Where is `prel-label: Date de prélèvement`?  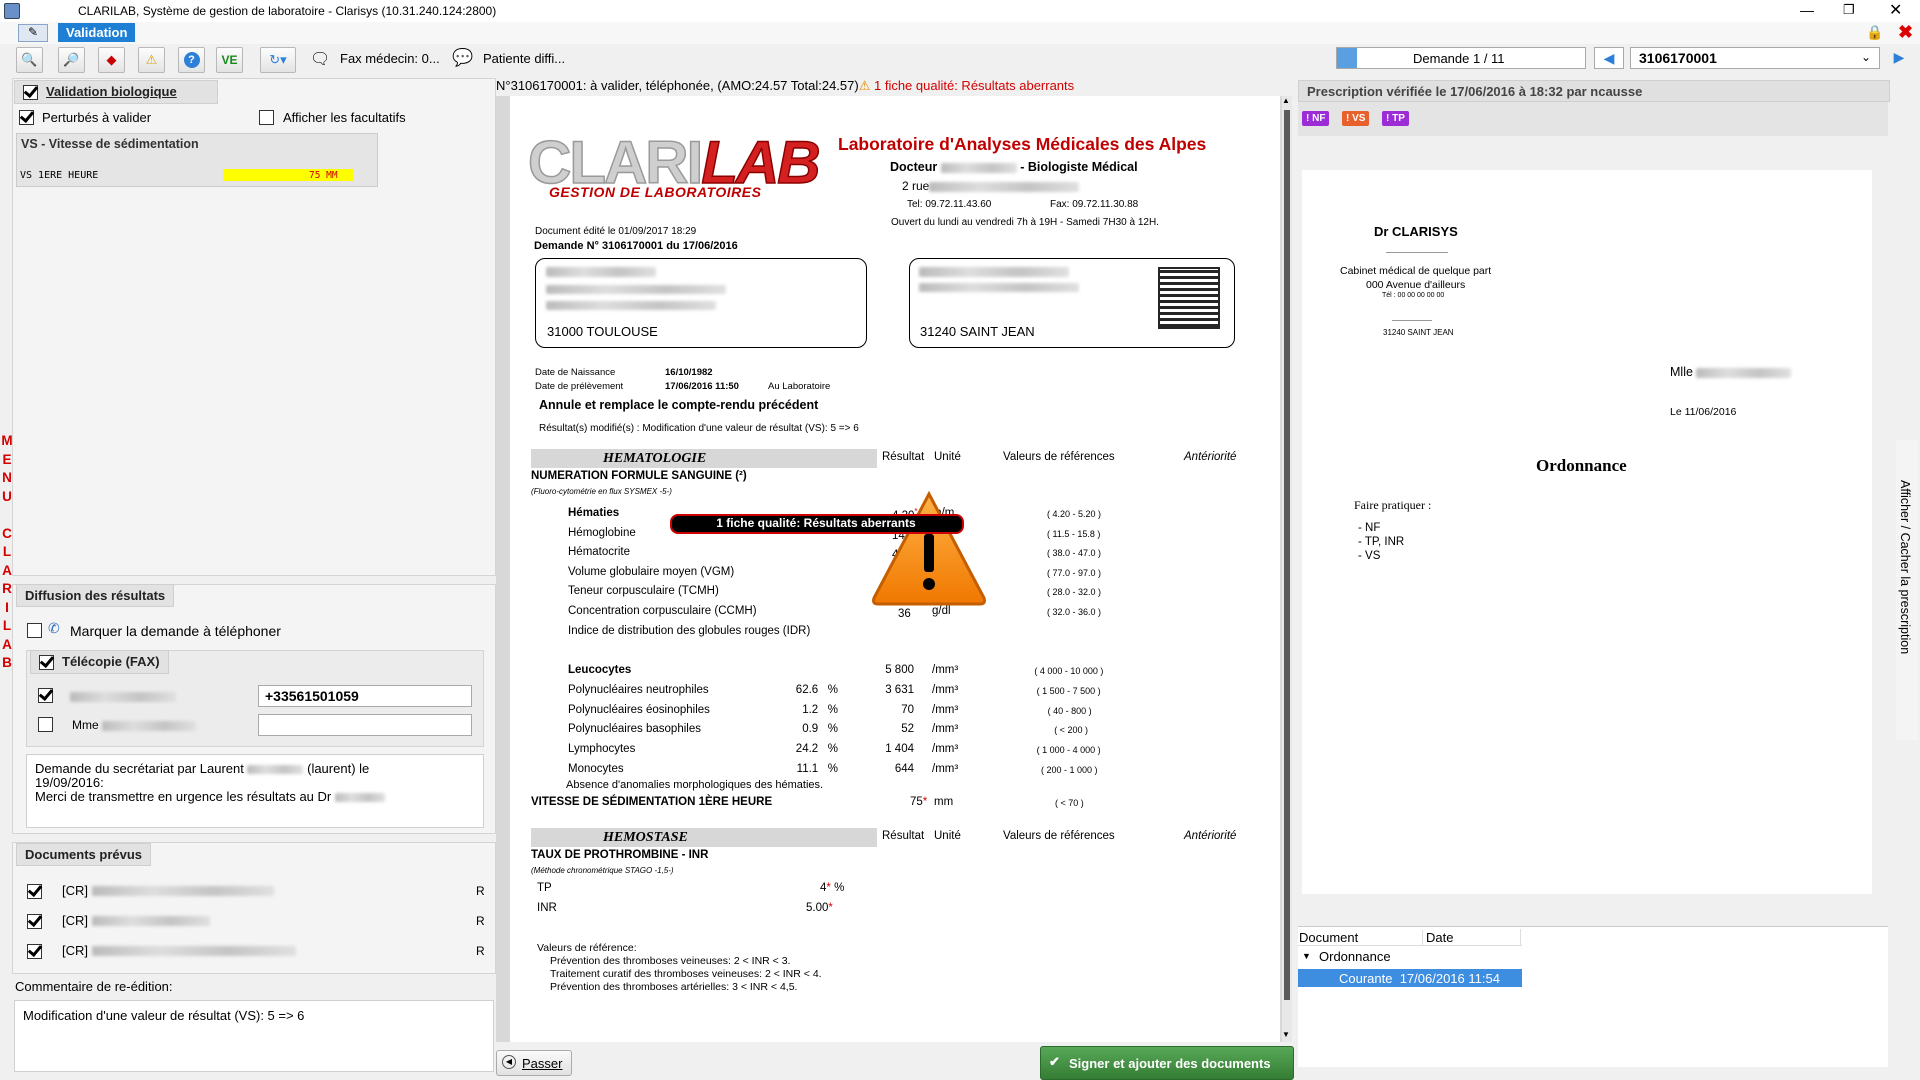 prel-label: Date de prélèvement is located at coordinates (579, 386).